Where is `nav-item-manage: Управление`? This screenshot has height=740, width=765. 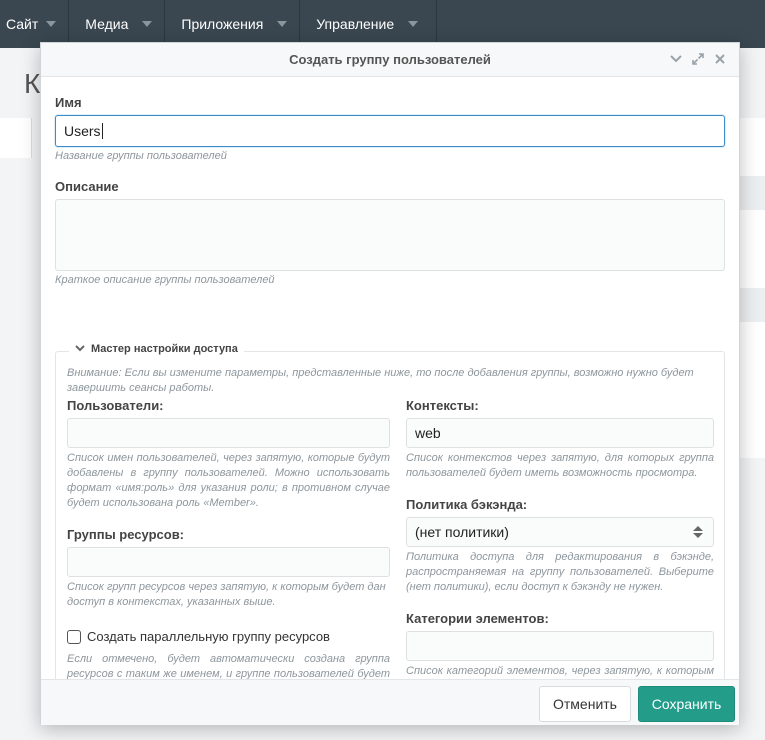
nav-item-manage: Управление is located at coordinates (369, 24).